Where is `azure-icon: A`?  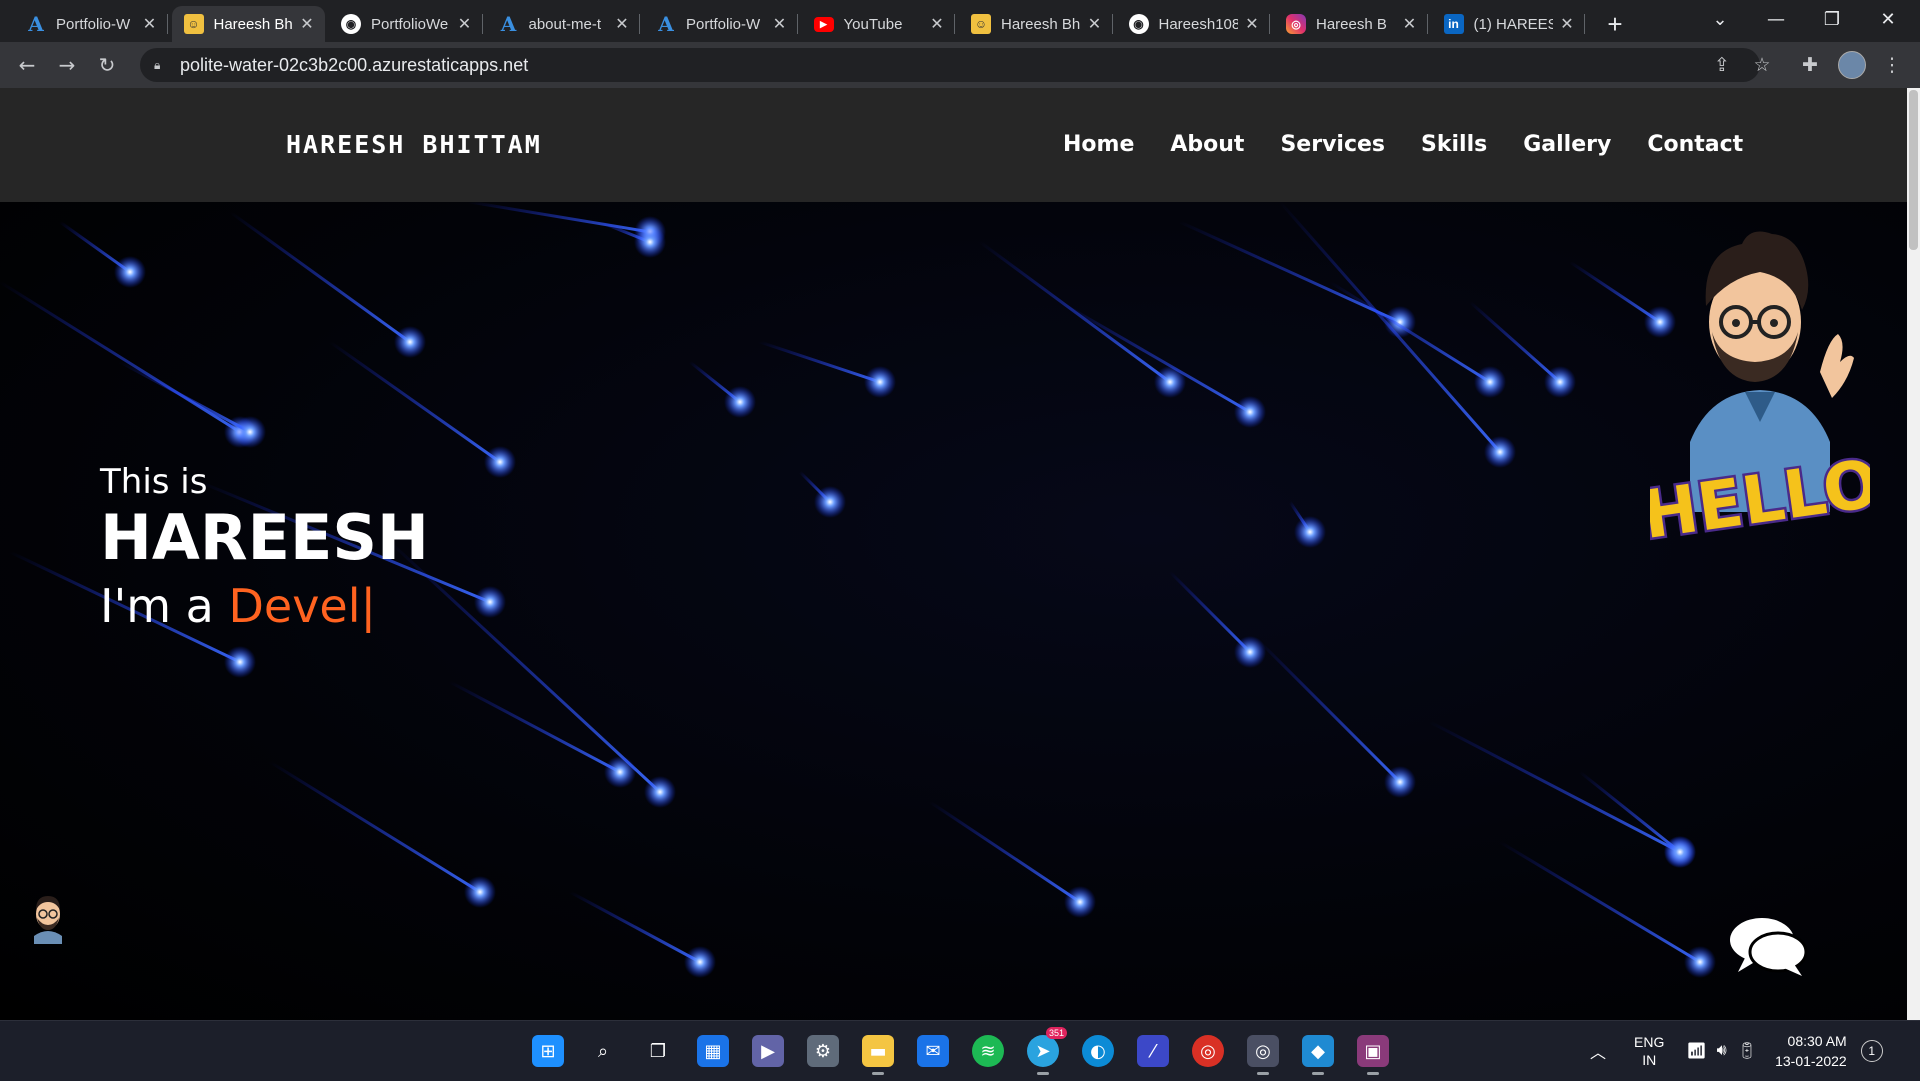 azure-icon: A is located at coordinates (508, 24).